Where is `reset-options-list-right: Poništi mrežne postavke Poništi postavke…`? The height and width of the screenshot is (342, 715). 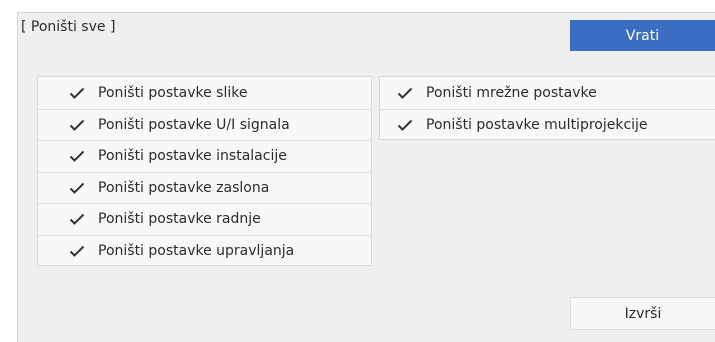 reset-options-list-right: Poništi mrežne postavke Poništi postavke… is located at coordinates (547, 108).